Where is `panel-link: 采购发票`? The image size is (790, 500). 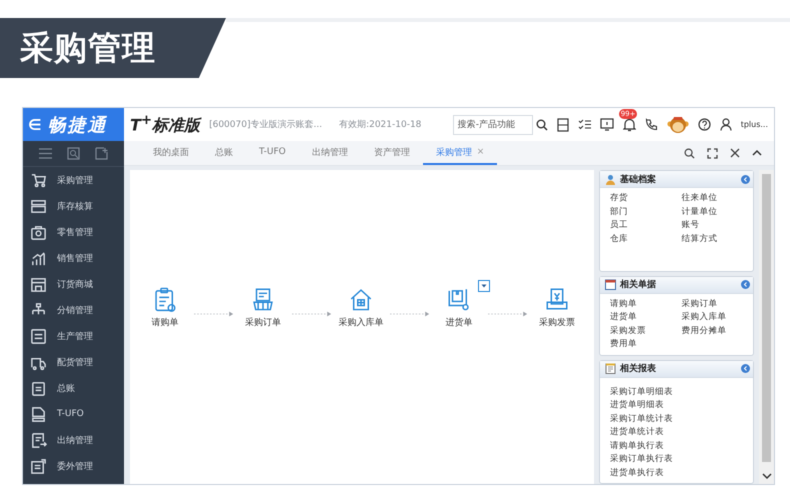
panel-link: 采购发票 is located at coordinates (641, 330).